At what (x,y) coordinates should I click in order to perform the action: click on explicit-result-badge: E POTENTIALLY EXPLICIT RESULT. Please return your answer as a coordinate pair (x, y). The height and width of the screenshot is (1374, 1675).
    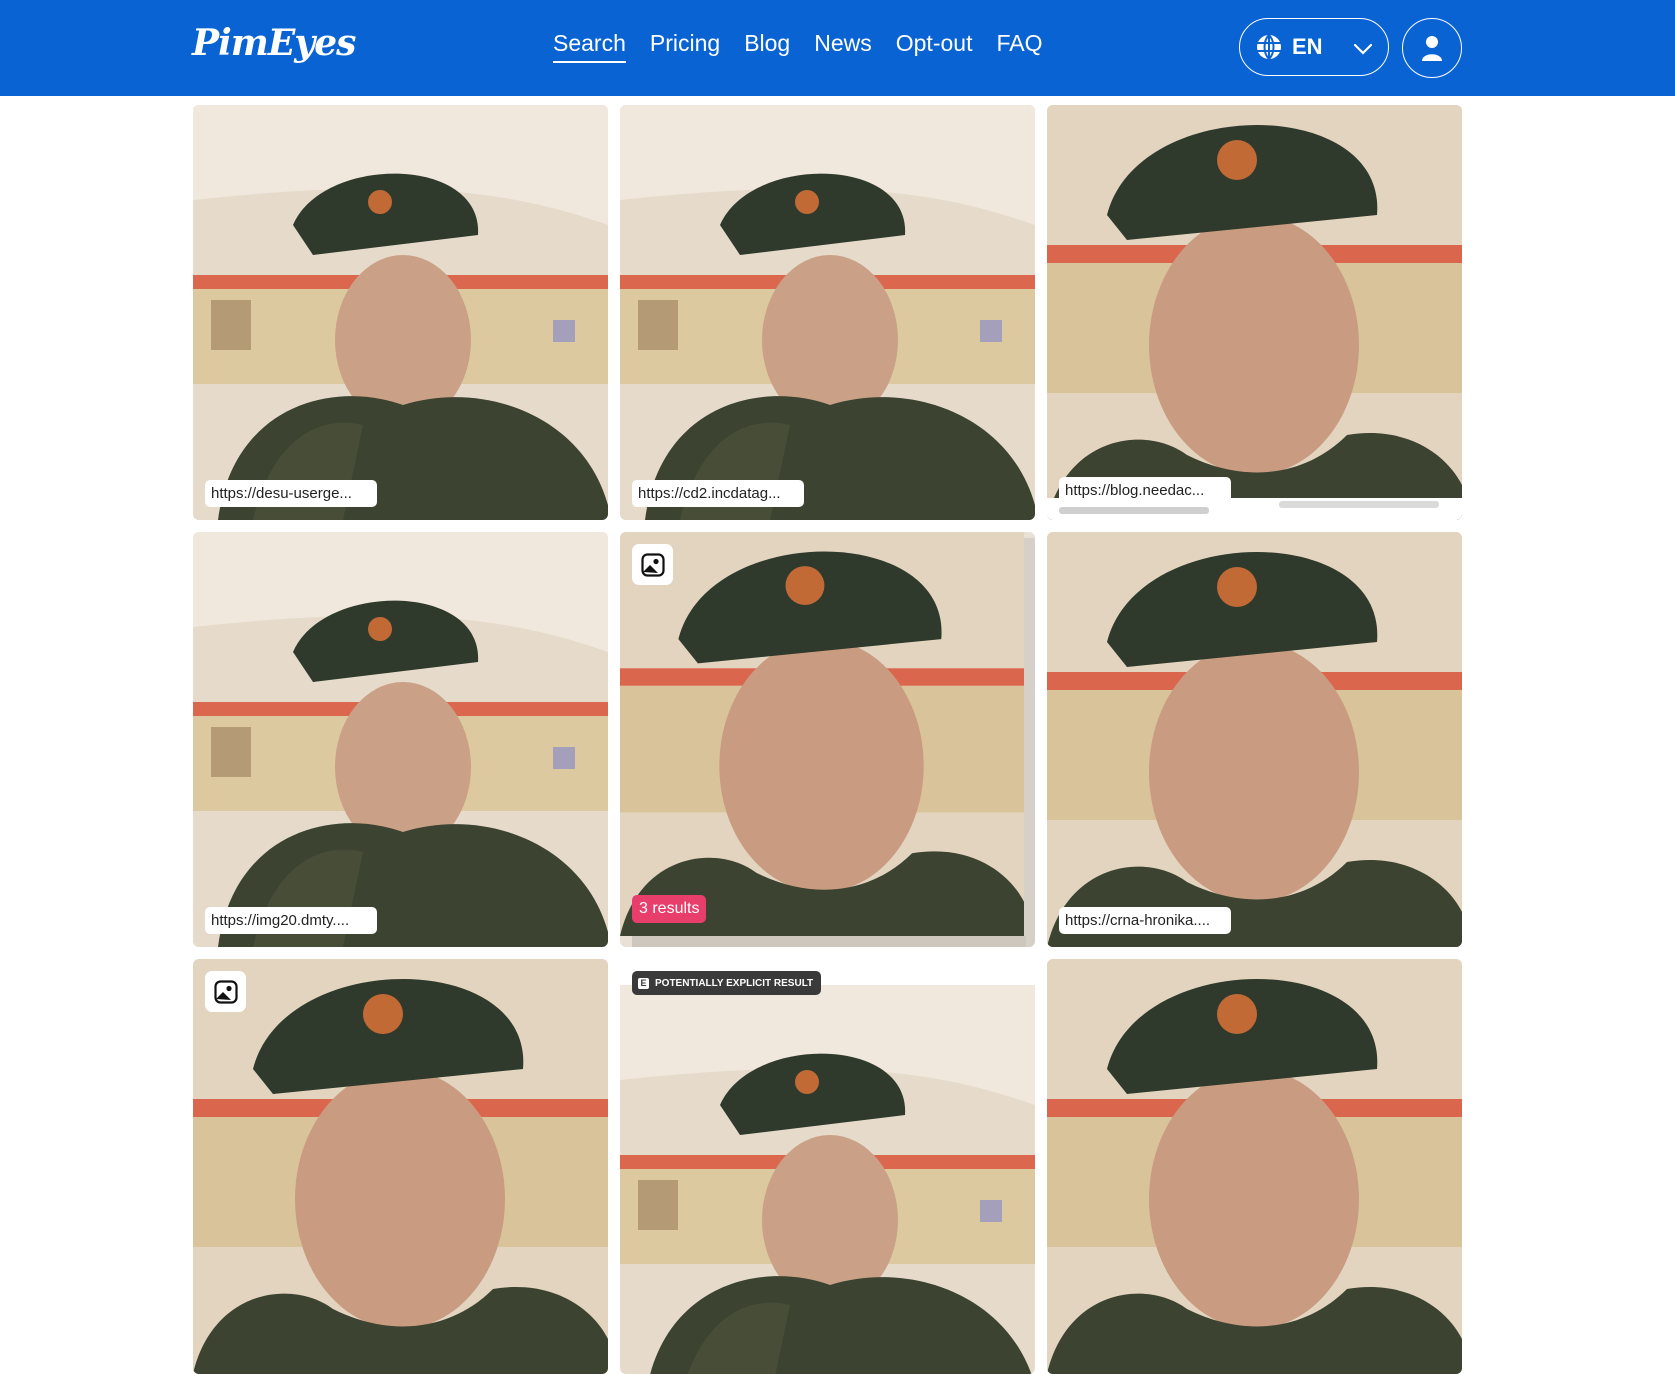
    Looking at the image, I should click on (727, 983).